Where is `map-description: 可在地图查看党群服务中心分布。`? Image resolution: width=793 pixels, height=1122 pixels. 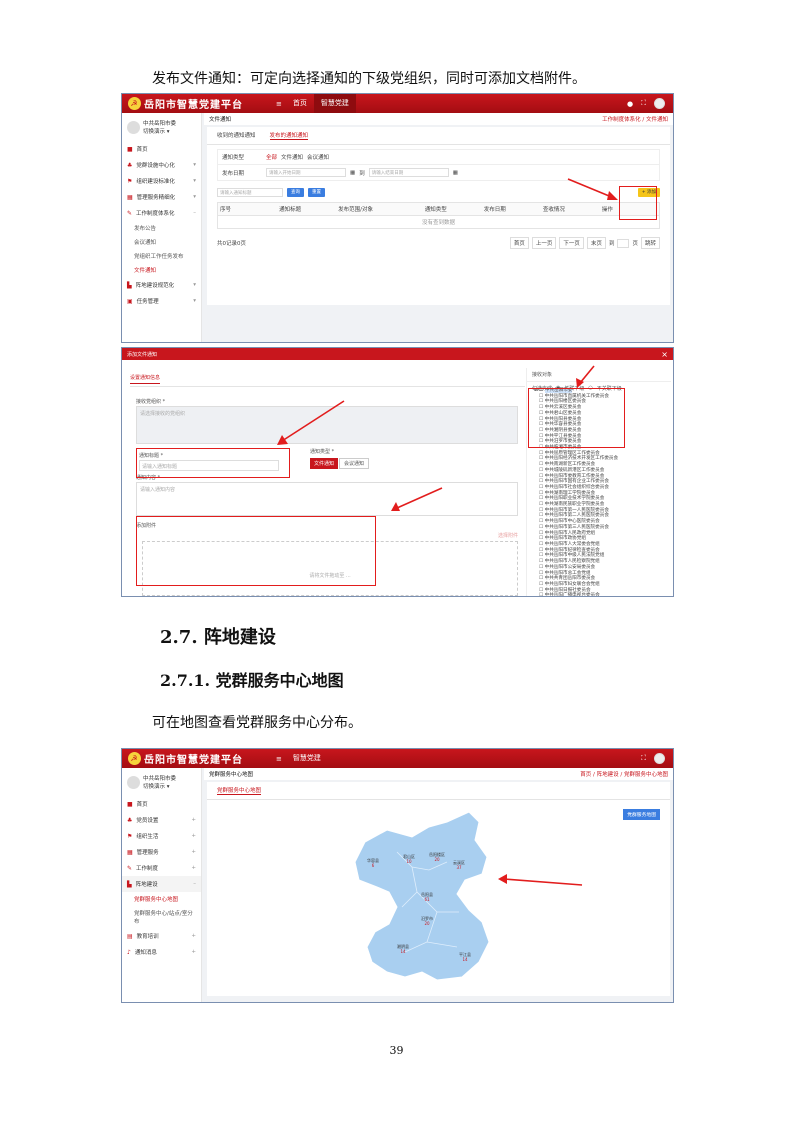 map-description: 可在地图查看党群服务中心分布。 is located at coordinates (257, 723).